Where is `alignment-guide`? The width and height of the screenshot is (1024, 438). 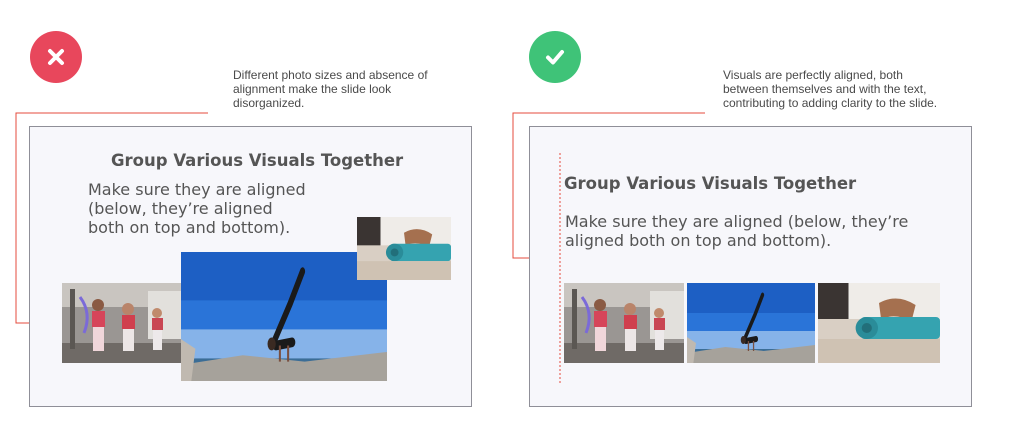
alignment-guide is located at coordinates (560, 268).